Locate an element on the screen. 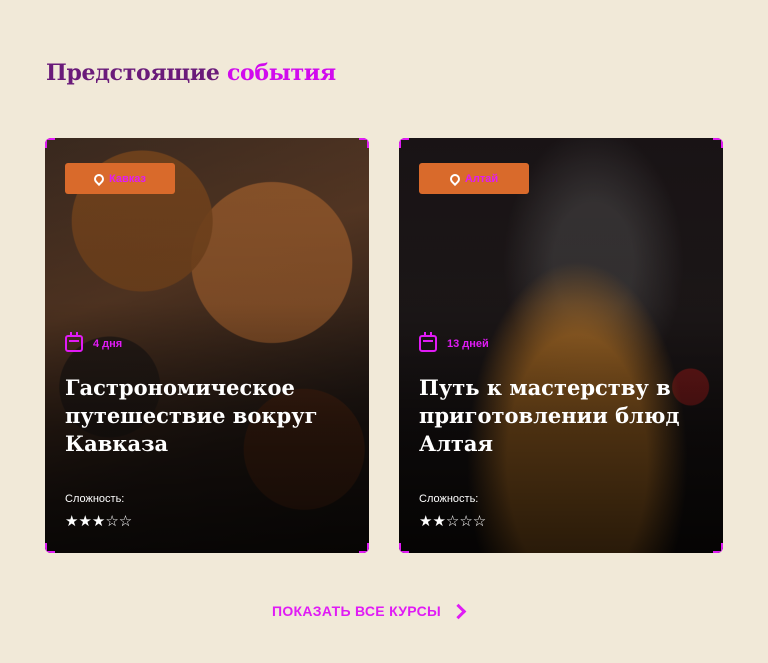 Image resolution: width=768 pixels, height=663 pixels. location-label: Кавказ is located at coordinates (127, 178).